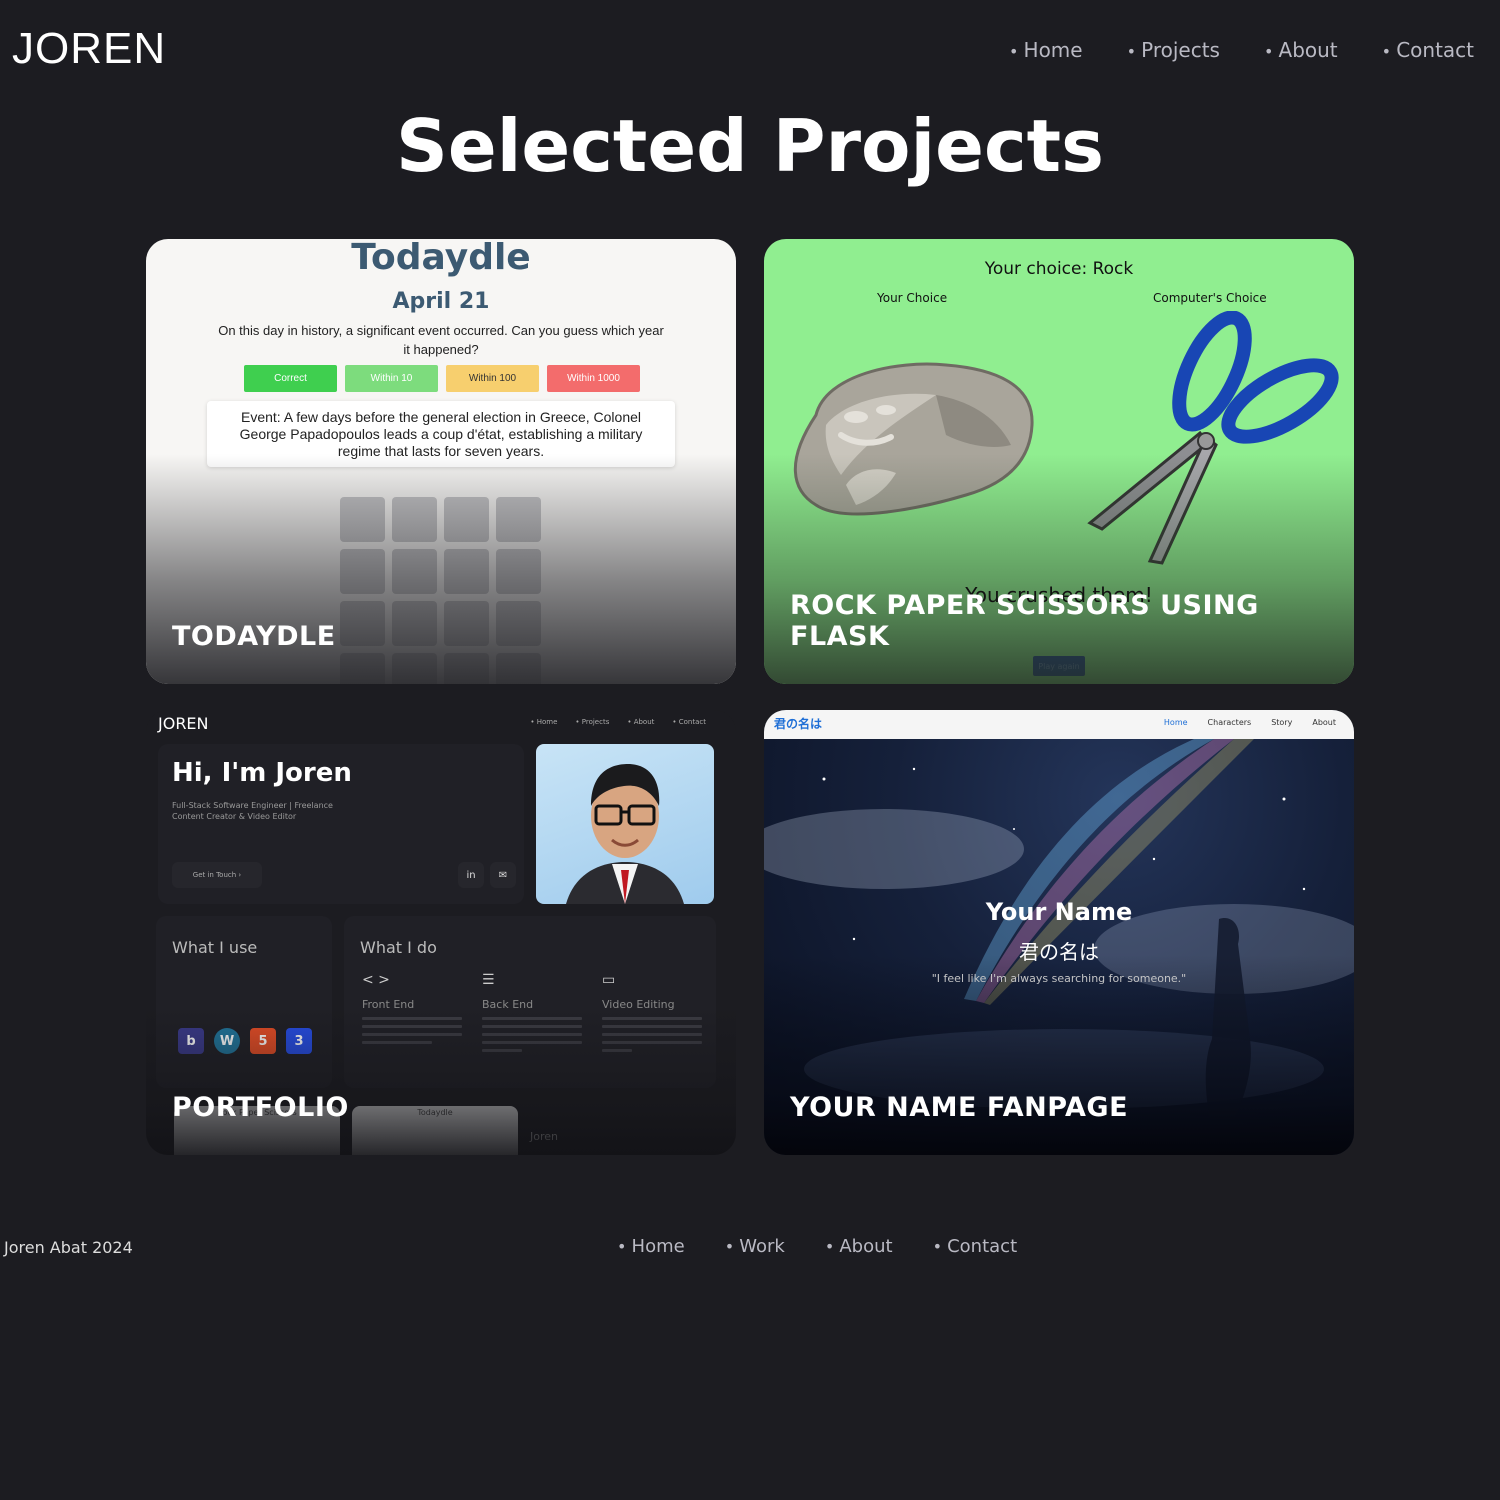  What do you see at coordinates (625, 834) in the screenshot?
I see `avatar-illustration` at bounding box center [625, 834].